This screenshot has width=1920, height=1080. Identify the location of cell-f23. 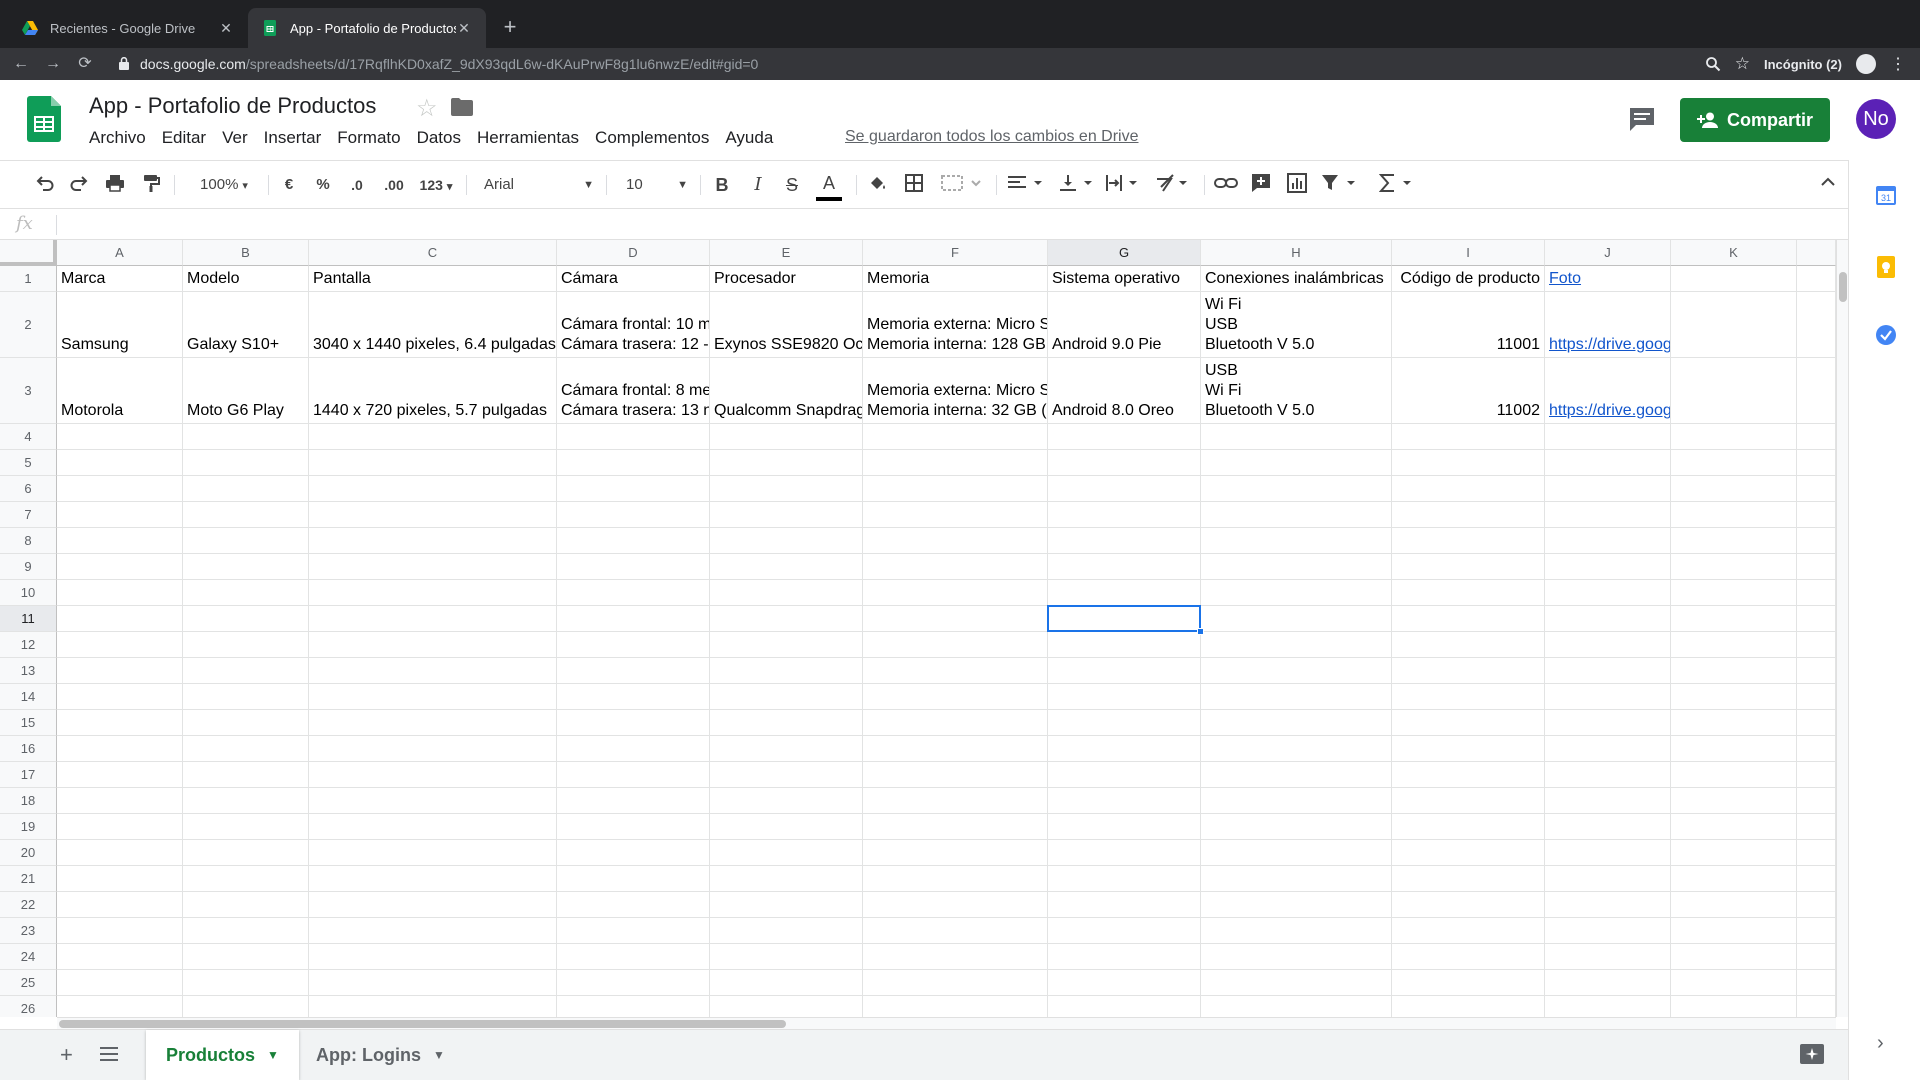
(955, 931).